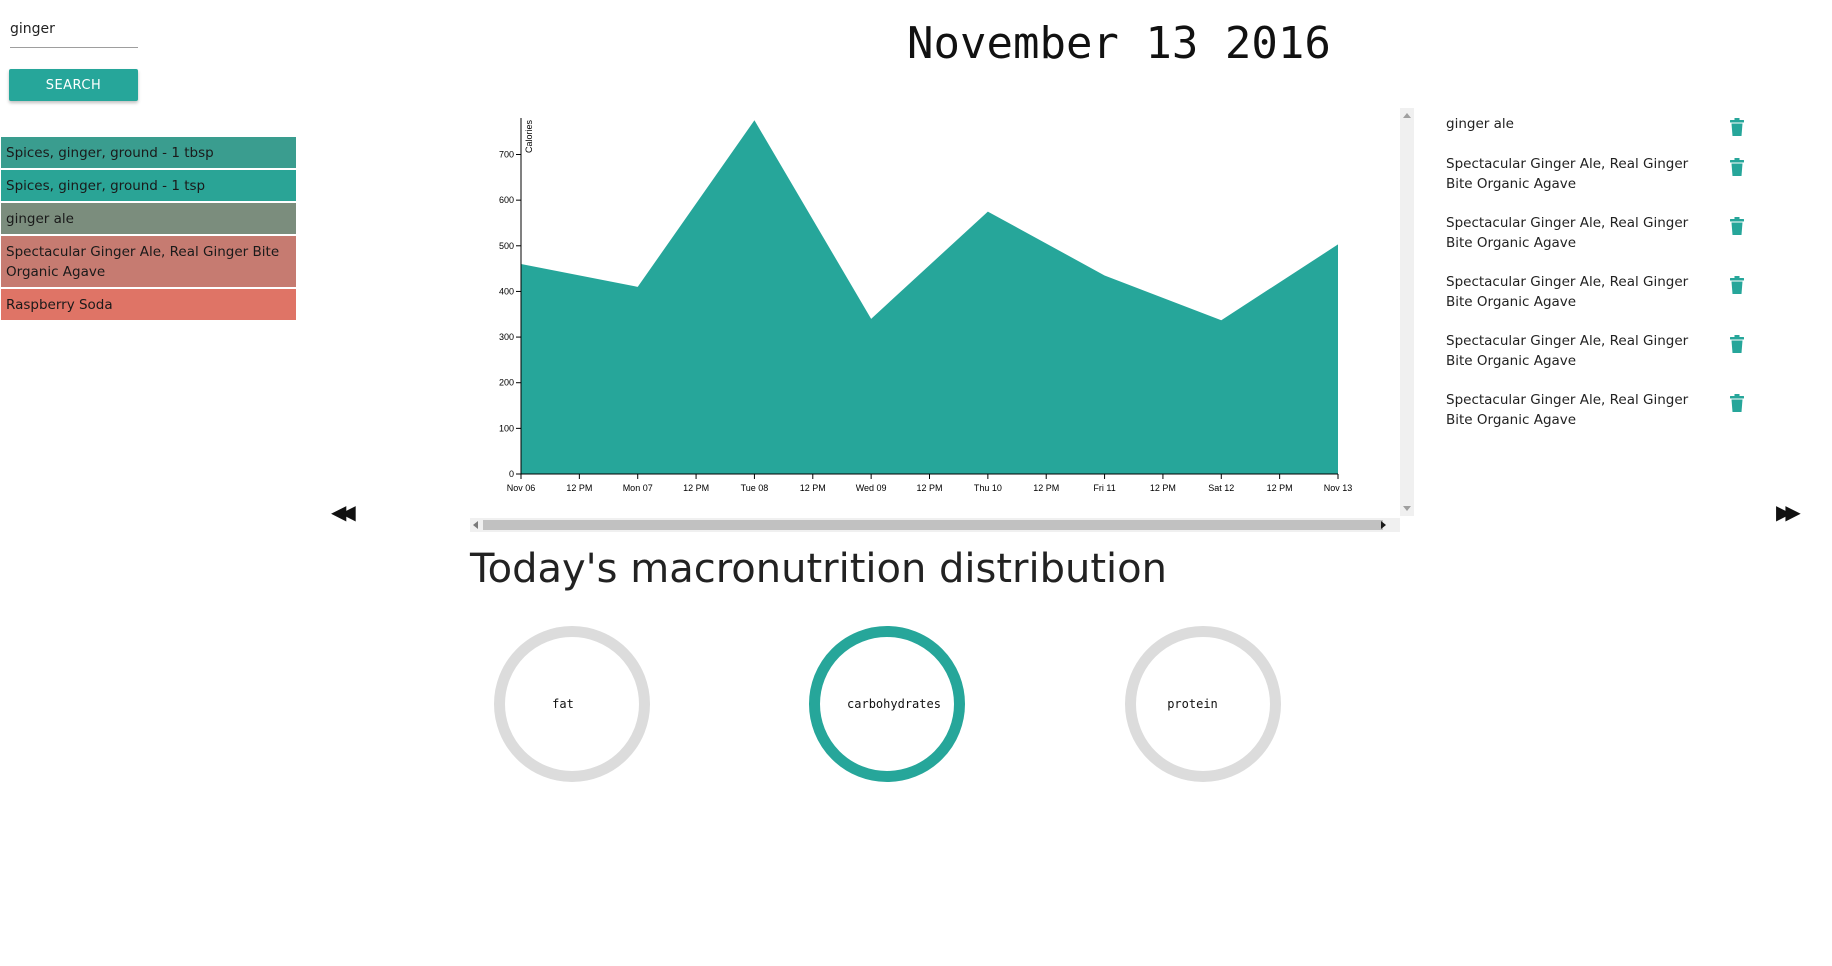 The height and width of the screenshot is (966, 1832). Describe the element at coordinates (1221, 488) in the screenshot. I see `x-tick-label: Sat 12` at that location.